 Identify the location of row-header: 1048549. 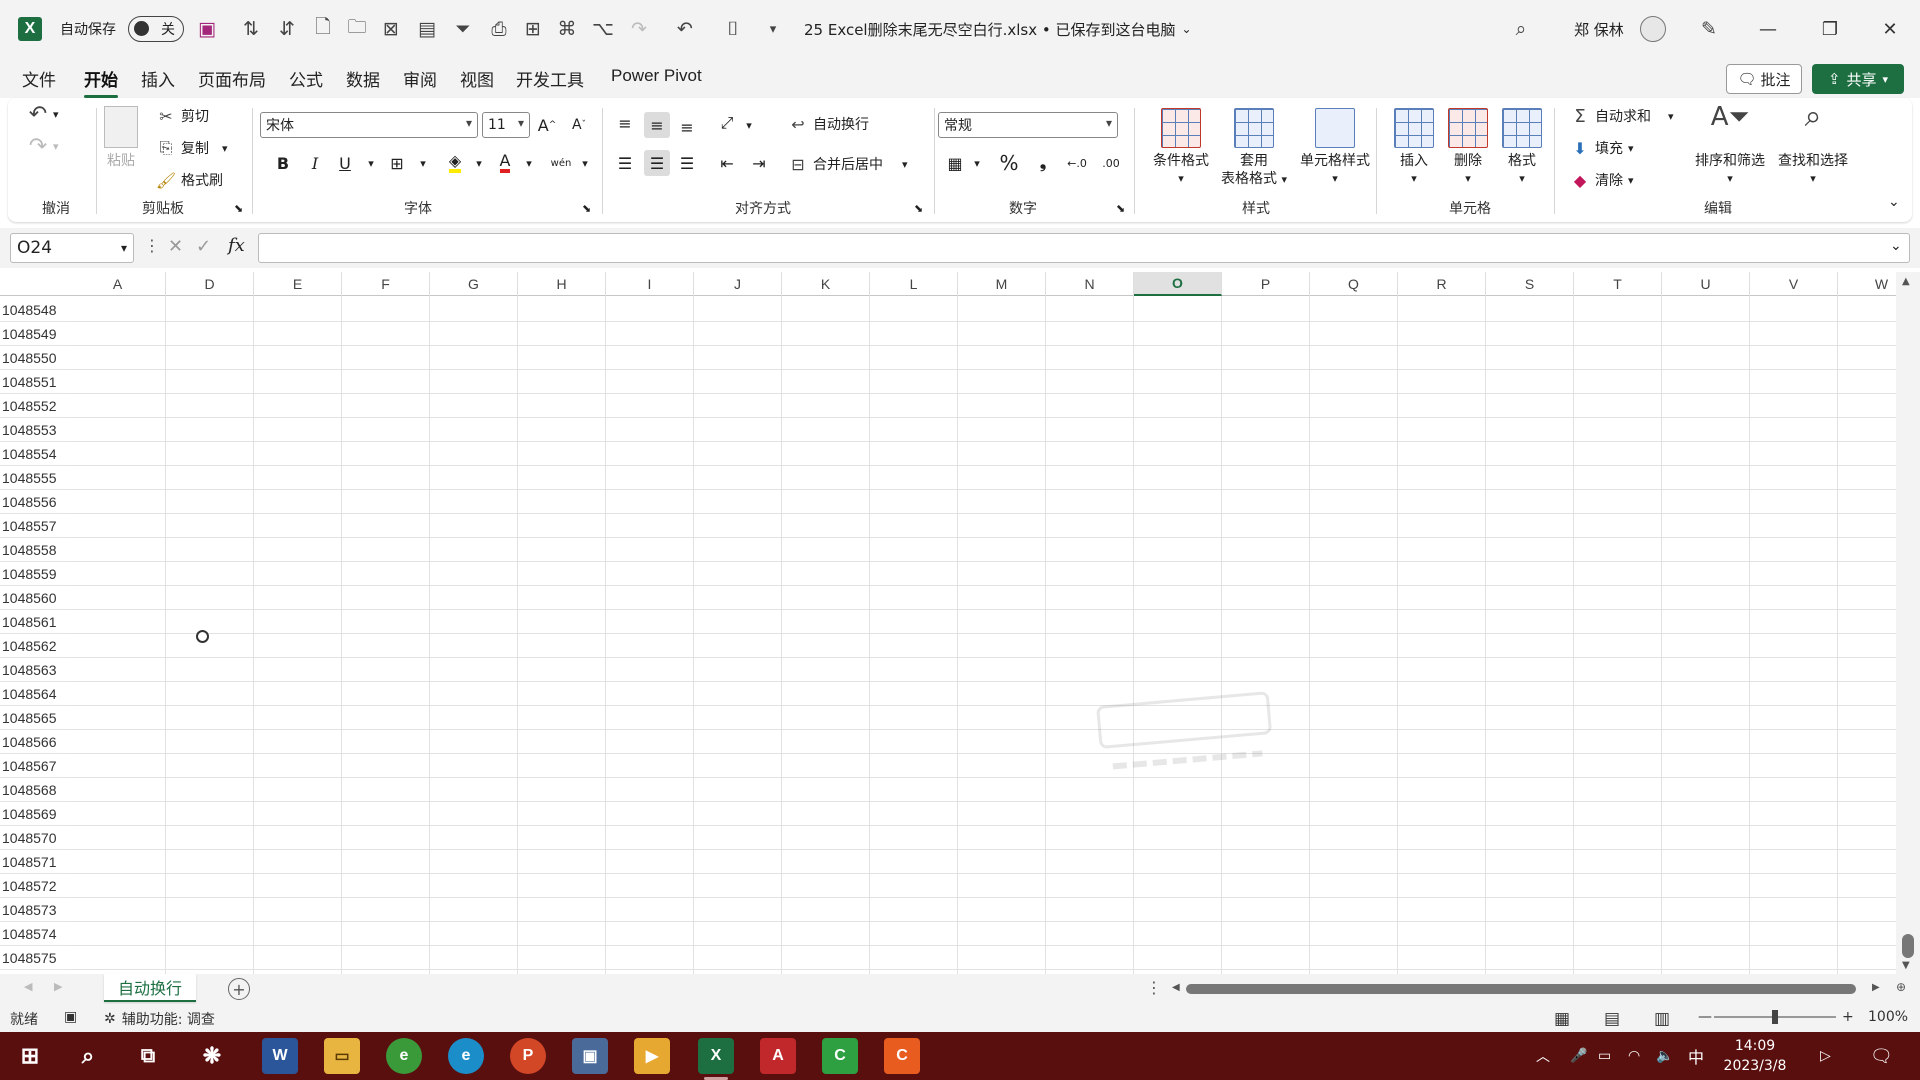
(35, 334).